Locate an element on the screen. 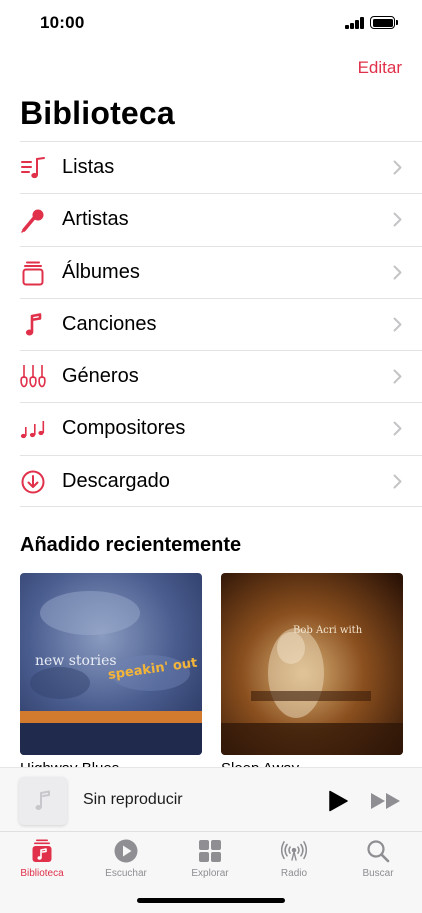 This screenshot has width=422, height=913. grid-icon is located at coordinates (210, 851).